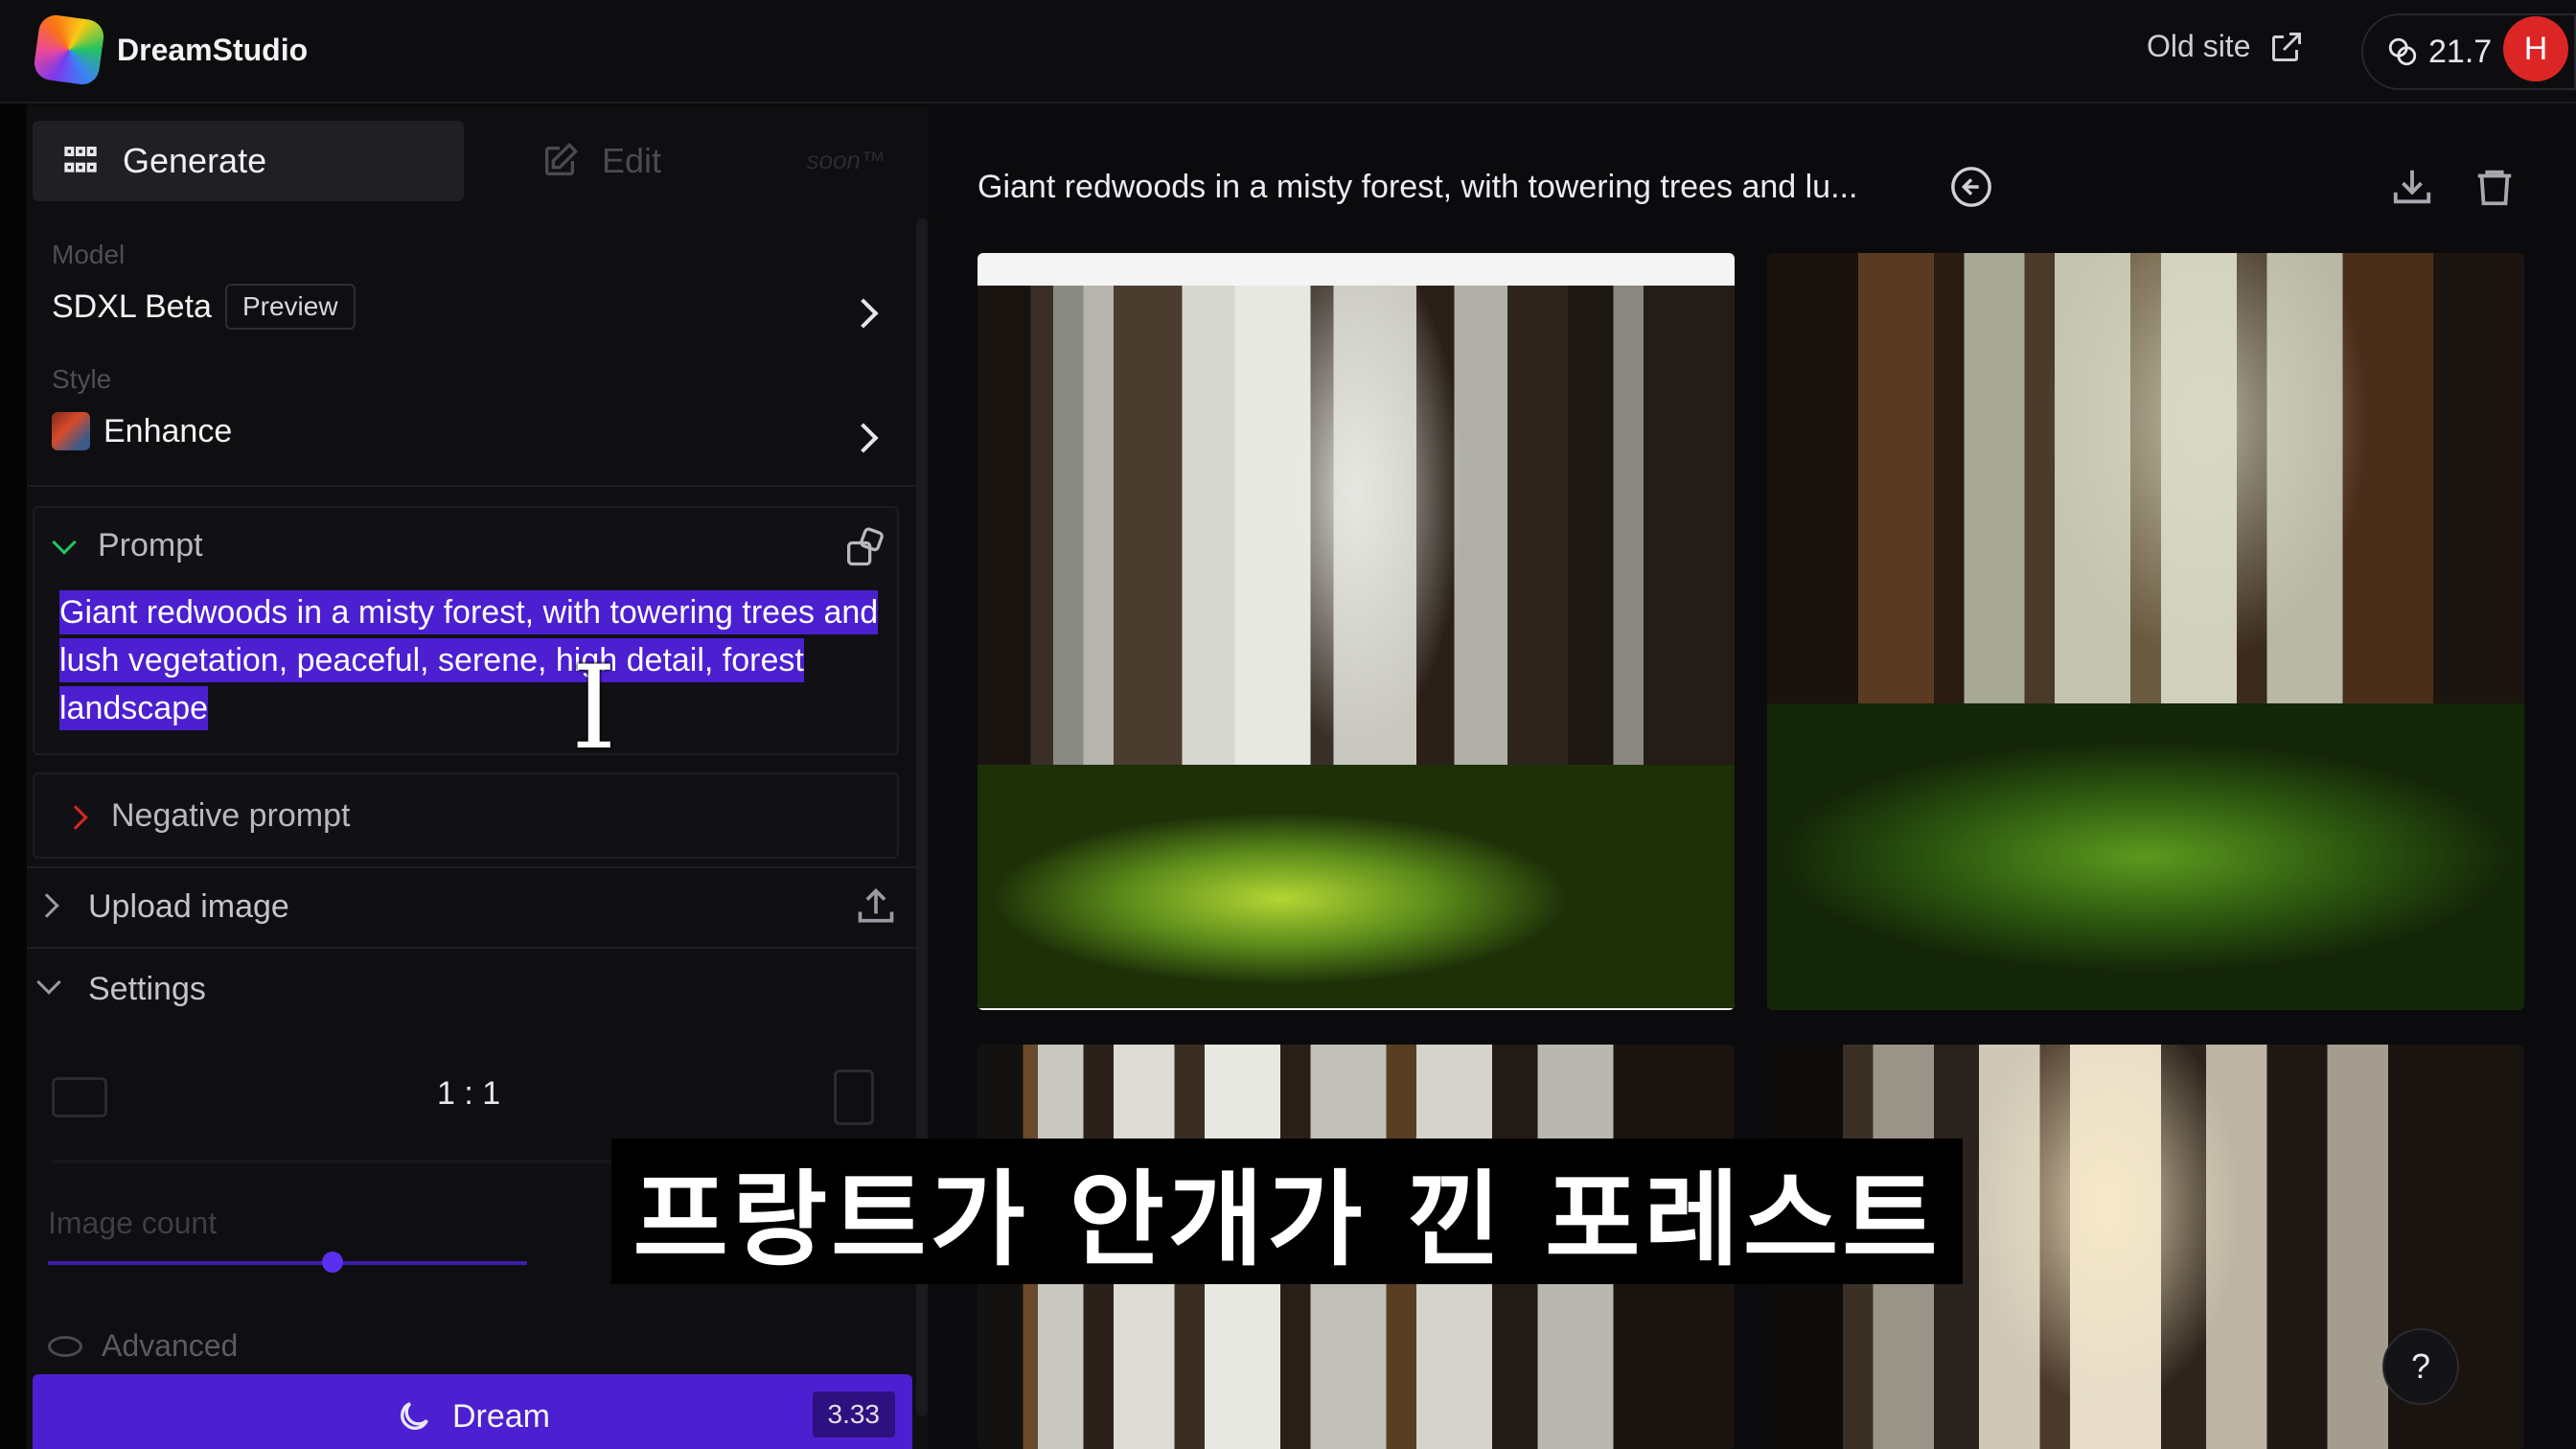 The height and width of the screenshot is (1449, 2576). I want to click on mode-tabs: Generate Edit soon™, so click(473, 161).